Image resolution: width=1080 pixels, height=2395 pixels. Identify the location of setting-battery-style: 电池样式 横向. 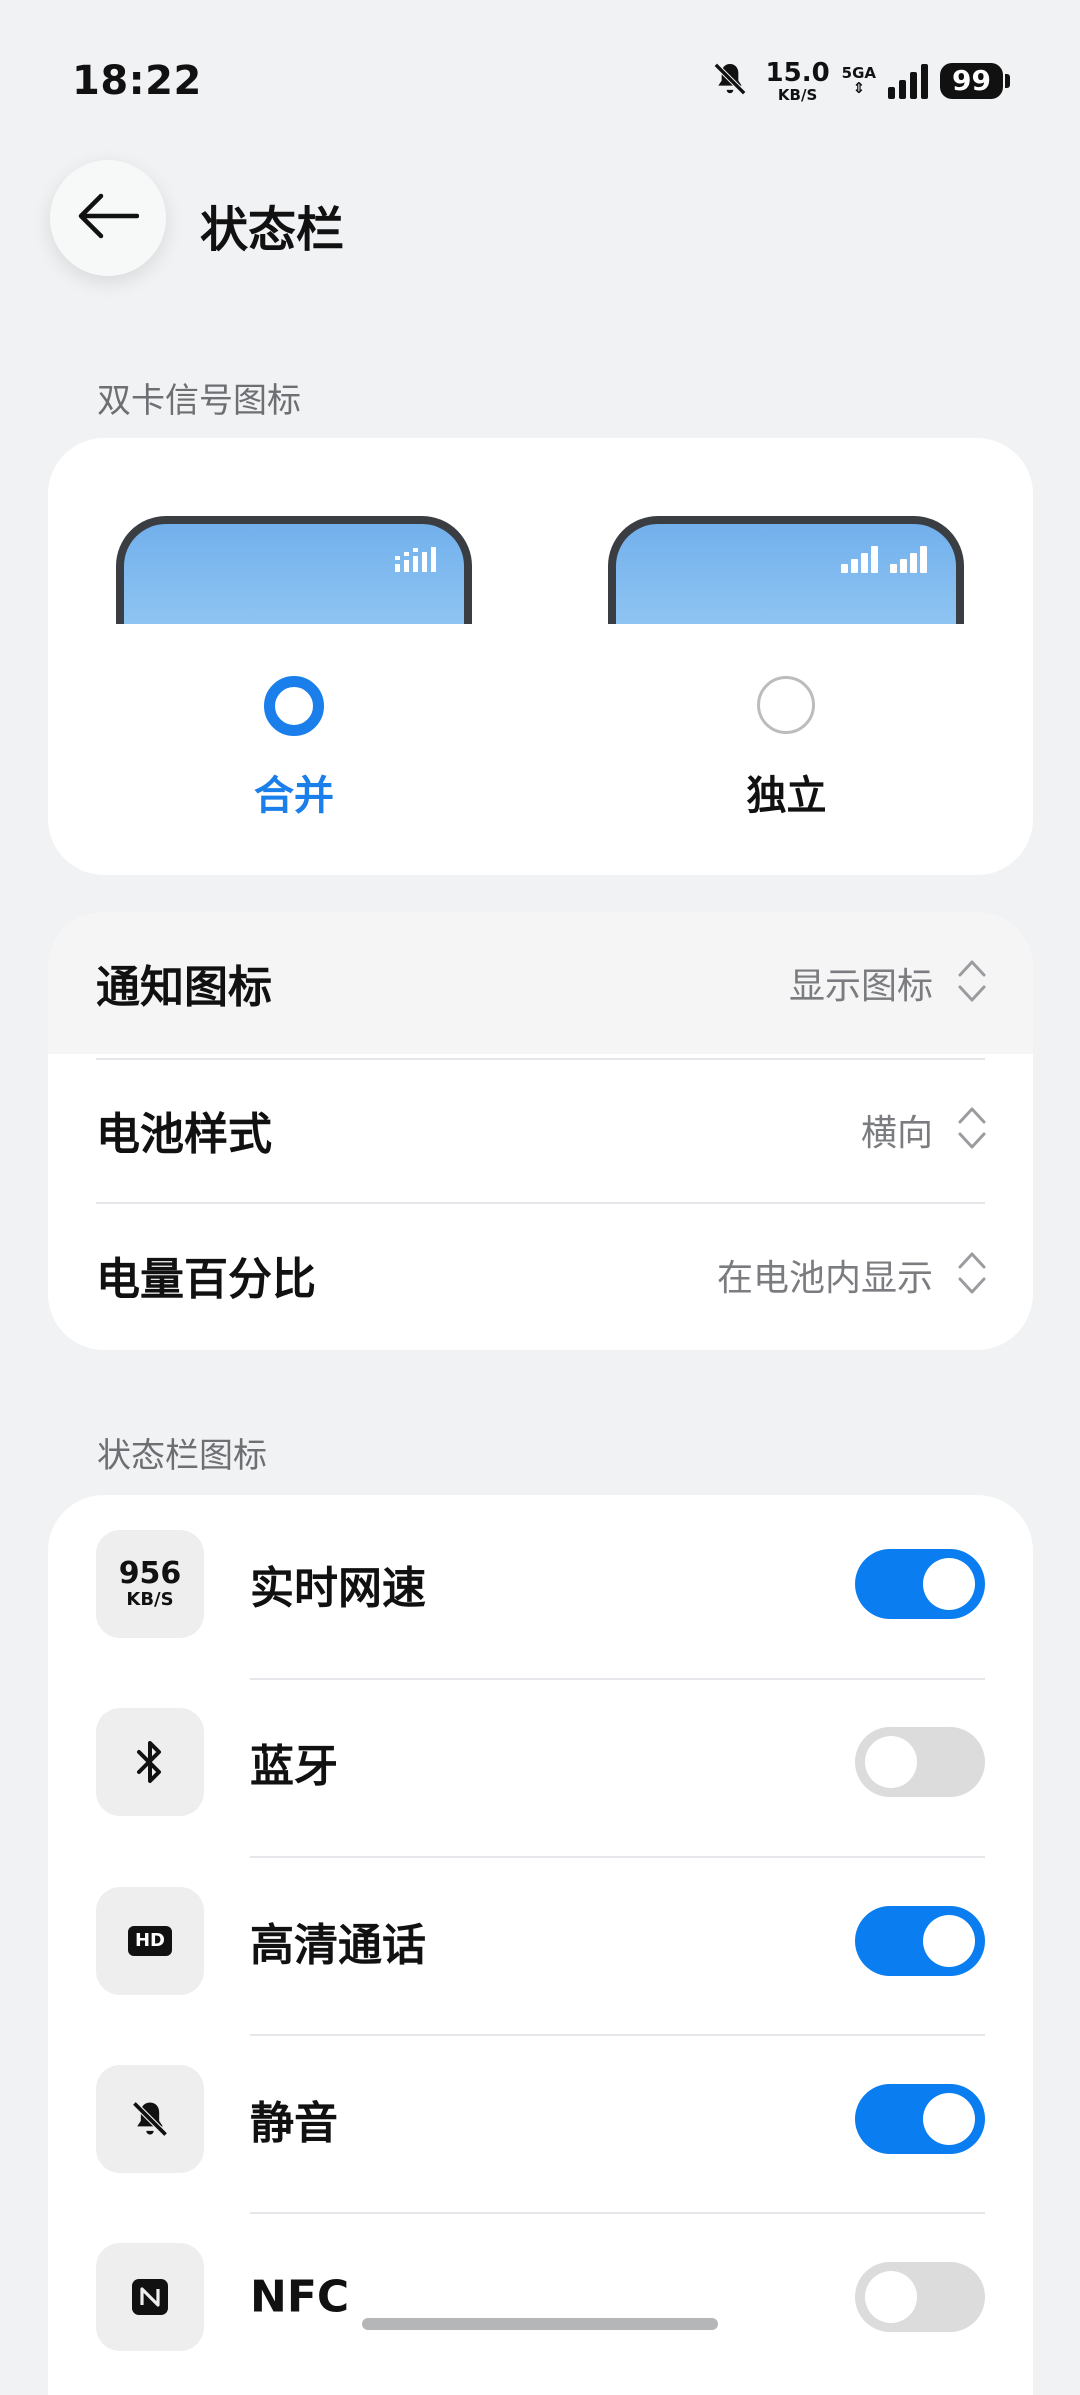
(540, 1130).